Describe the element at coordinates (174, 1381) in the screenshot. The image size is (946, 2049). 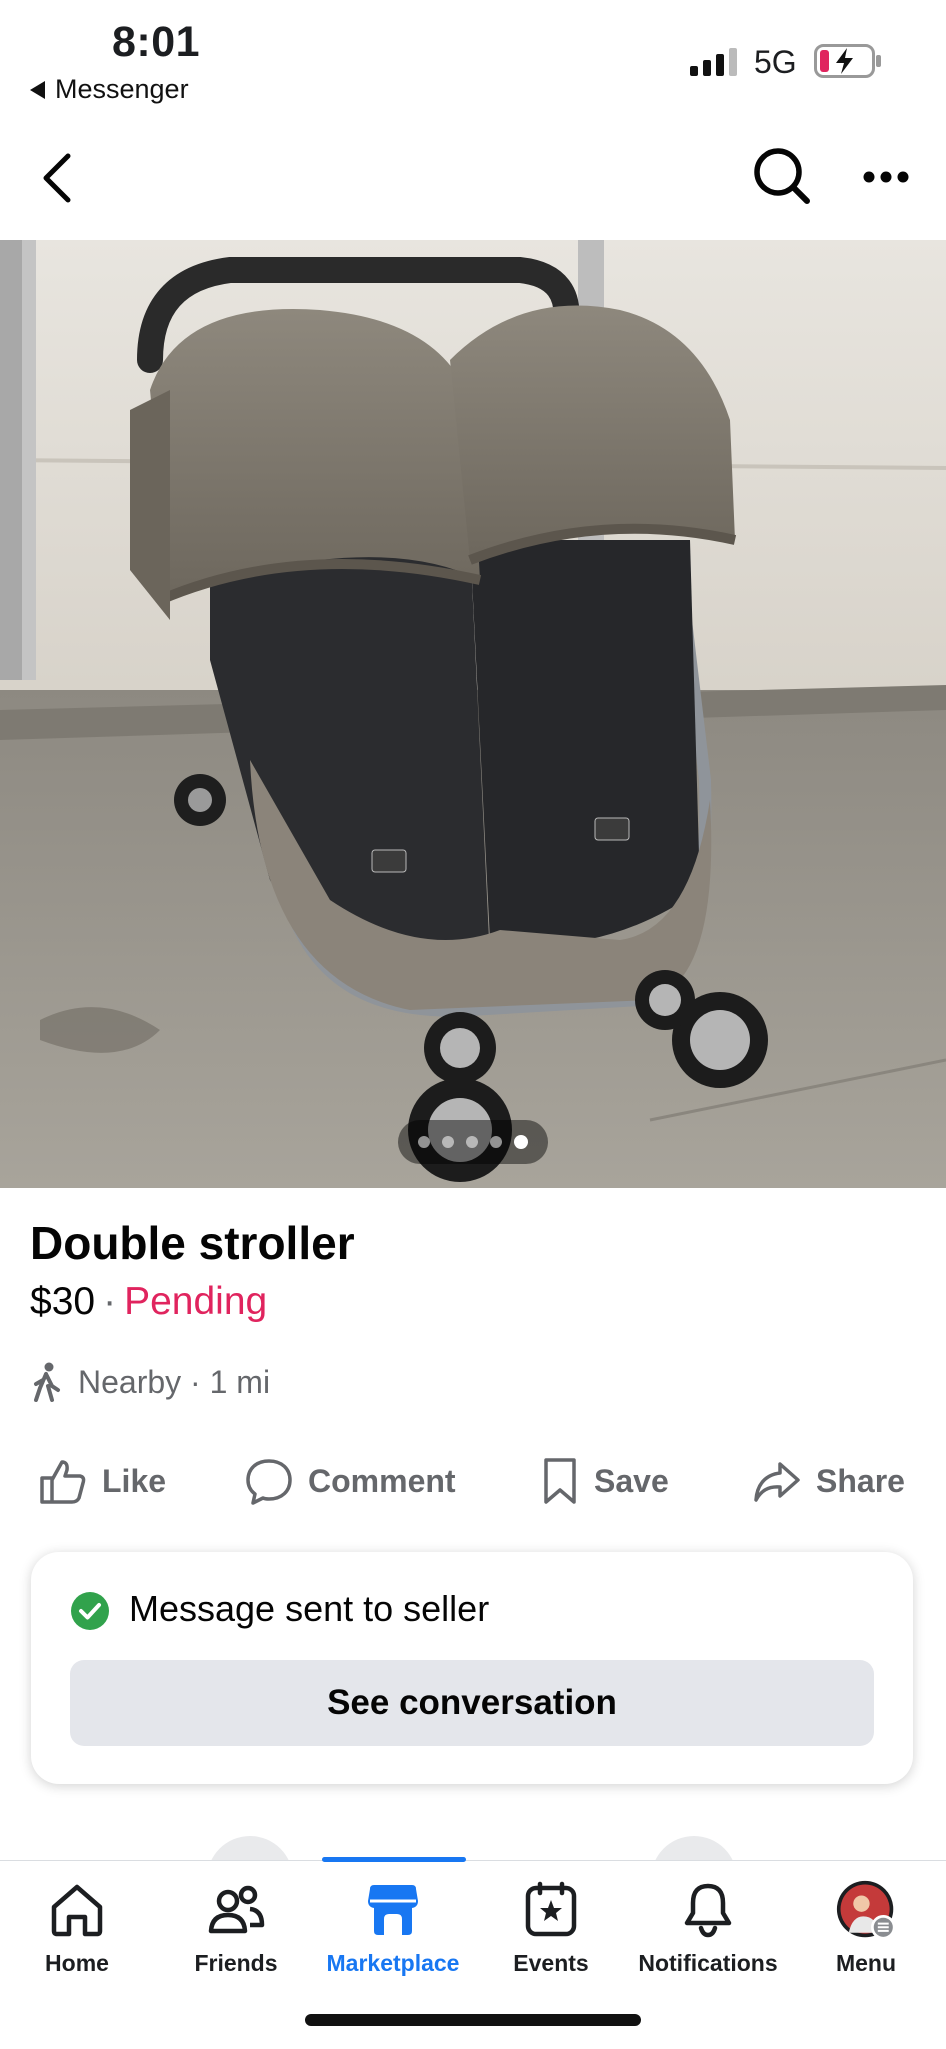
I see `distance-text: Nearby · 1 mi` at that location.